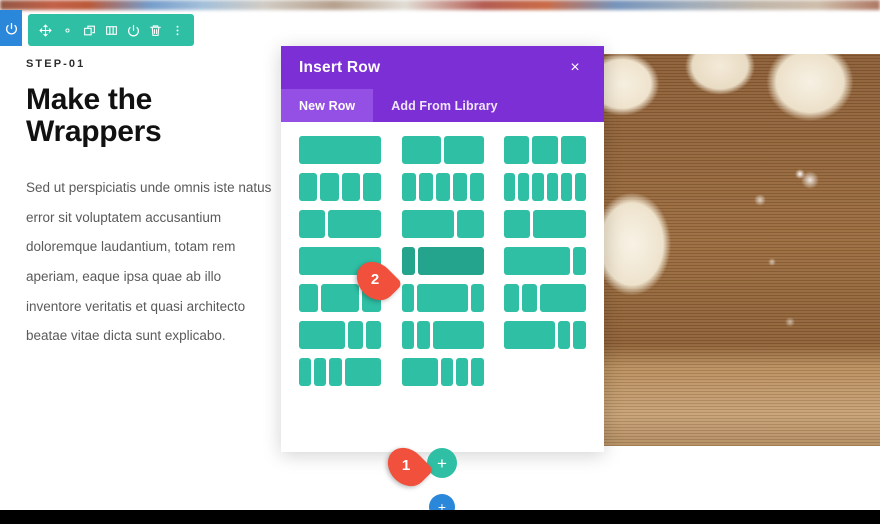  I want to click on ellipsis-vertical-icon, so click(177, 30).